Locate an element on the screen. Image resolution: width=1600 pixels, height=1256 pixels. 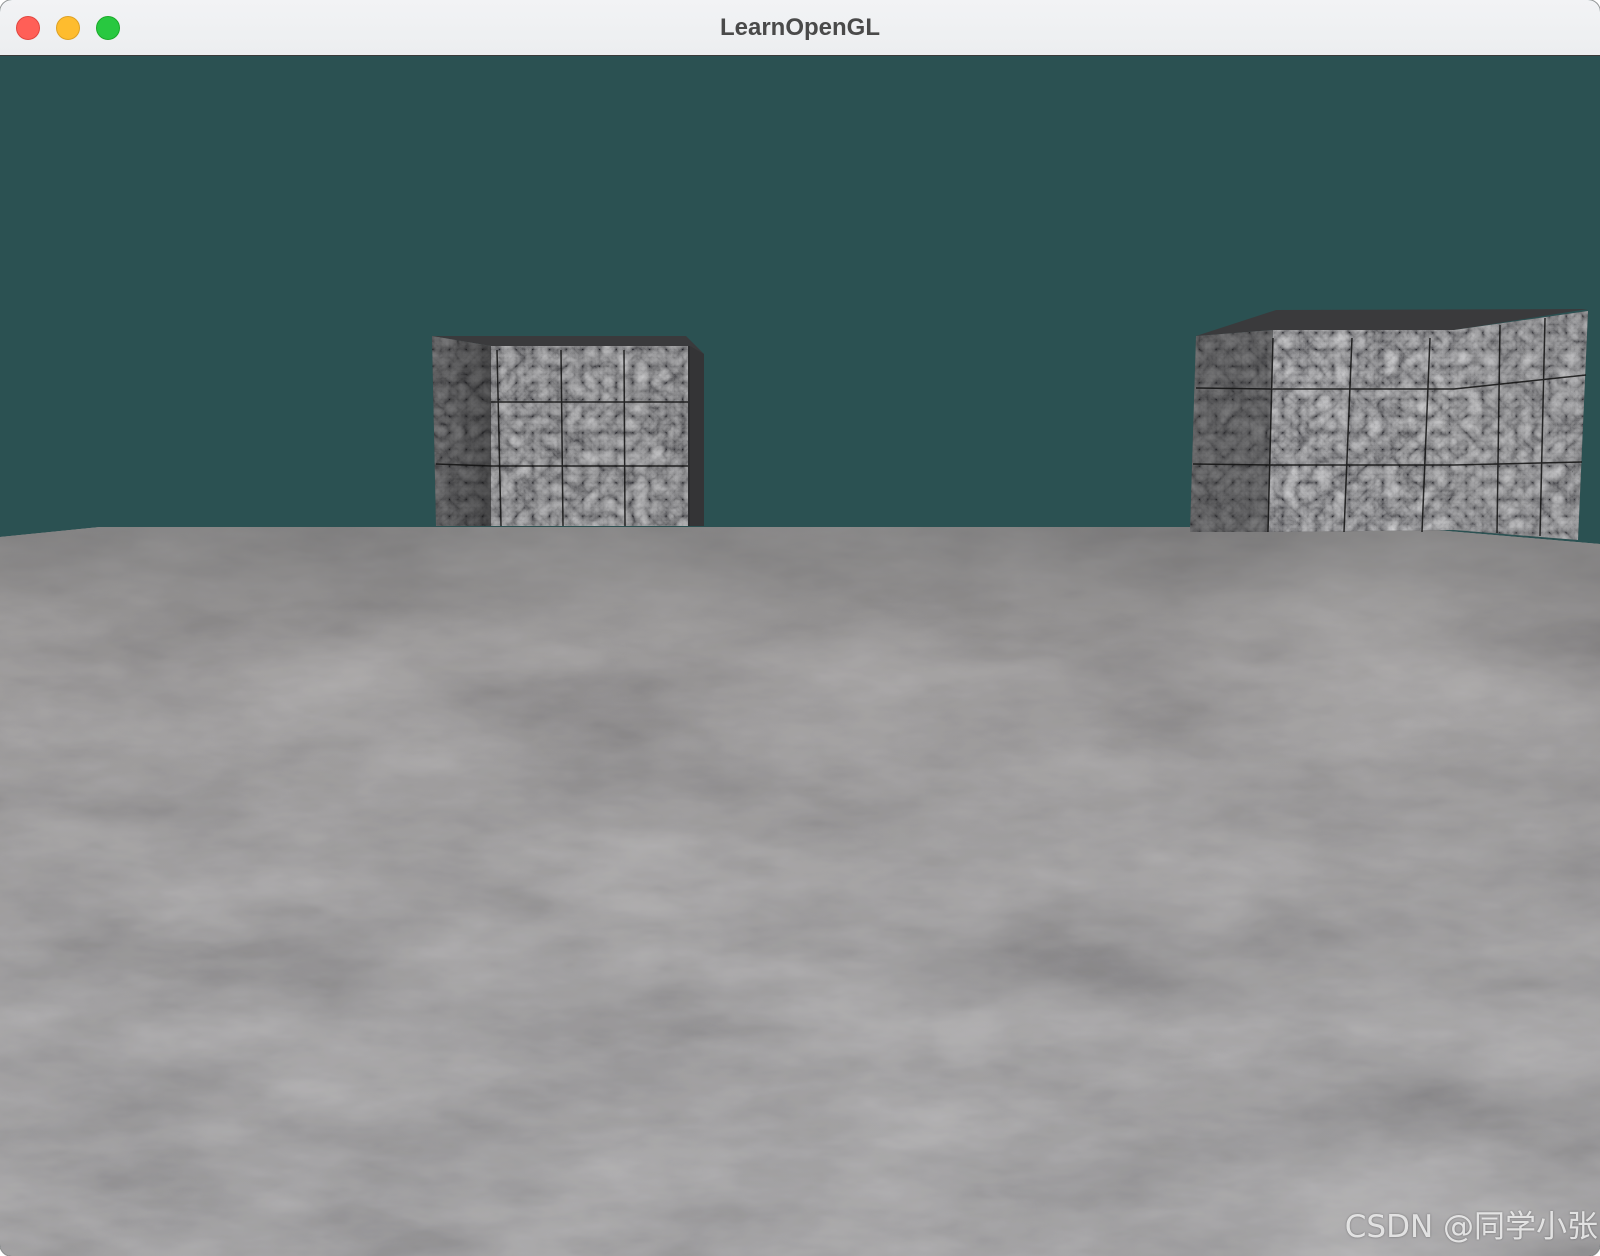
cube-right is located at coordinates (1389, 424).